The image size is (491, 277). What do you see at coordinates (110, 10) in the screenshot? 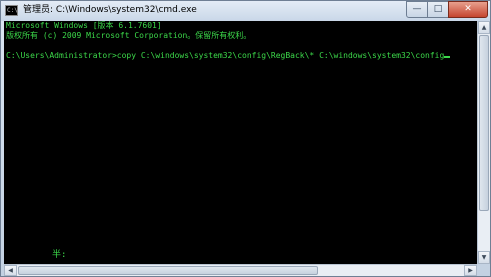
I see `window-title: 管理员: C:\Windows\system32\cmd.exe` at bounding box center [110, 10].